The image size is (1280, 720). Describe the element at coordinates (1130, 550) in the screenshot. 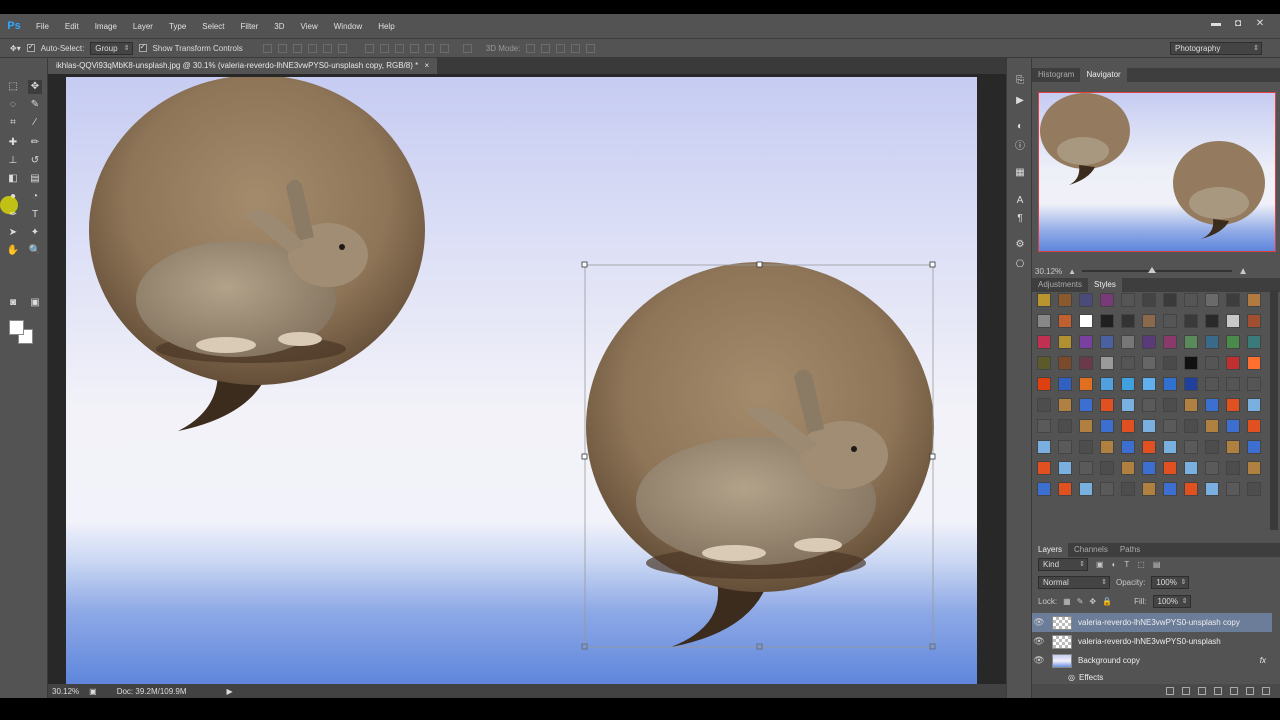

I see `tab-paths: Paths` at that location.